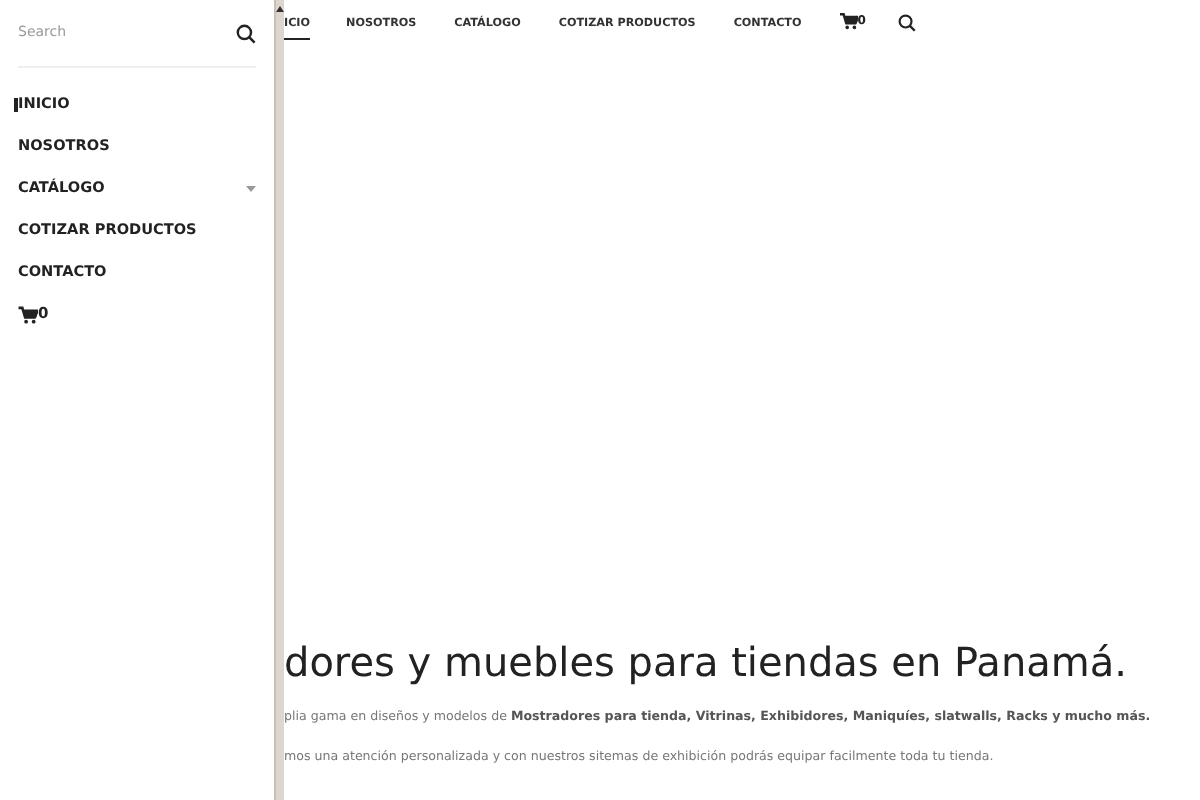 The height and width of the screenshot is (800, 1200). Describe the element at coordinates (706, 663) in the screenshot. I see `hero-heading: dores y muebles para tiendas en Panamá.` at that location.